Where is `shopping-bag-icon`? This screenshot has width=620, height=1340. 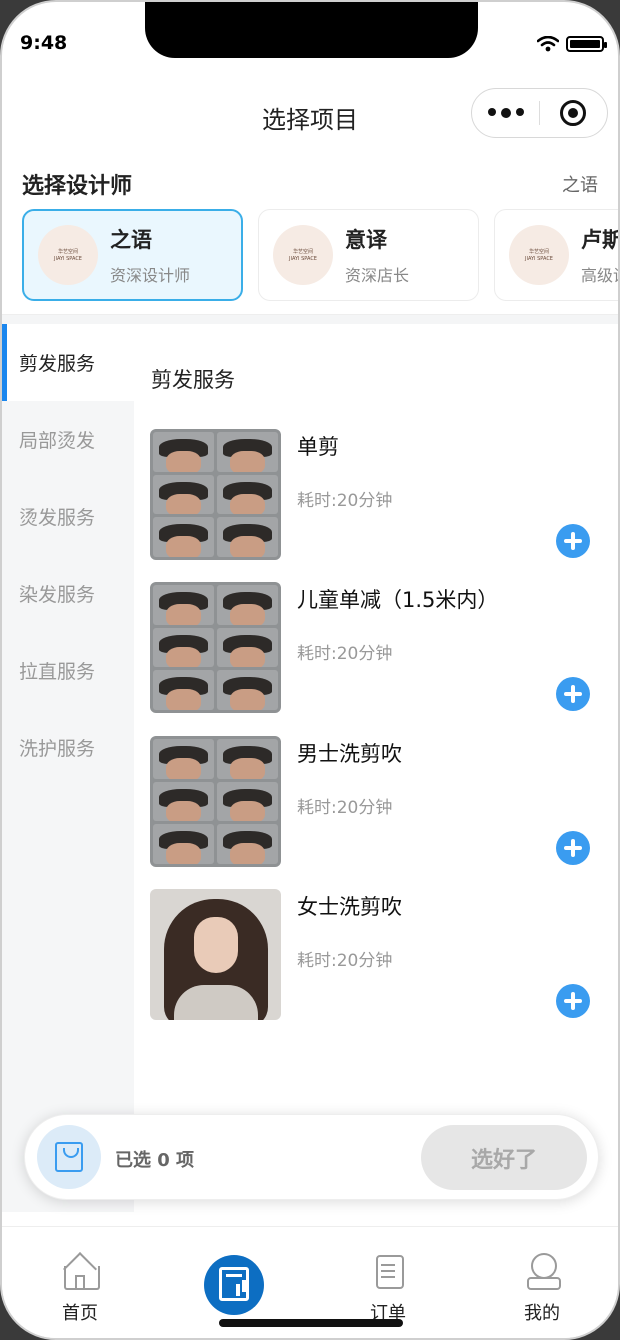 shopping-bag-icon is located at coordinates (69, 1157).